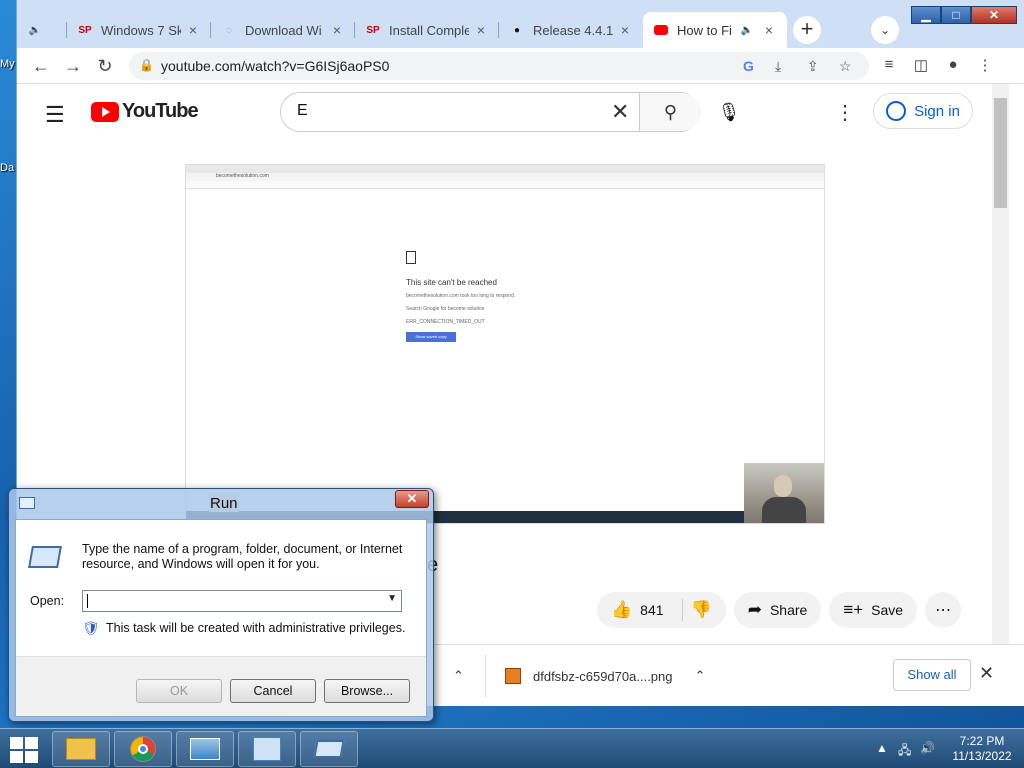 The width and height of the screenshot is (1024, 768). I want to click on video-error-code: ERR_CONNECTION_TIMED_OUT, so click(445, 322).